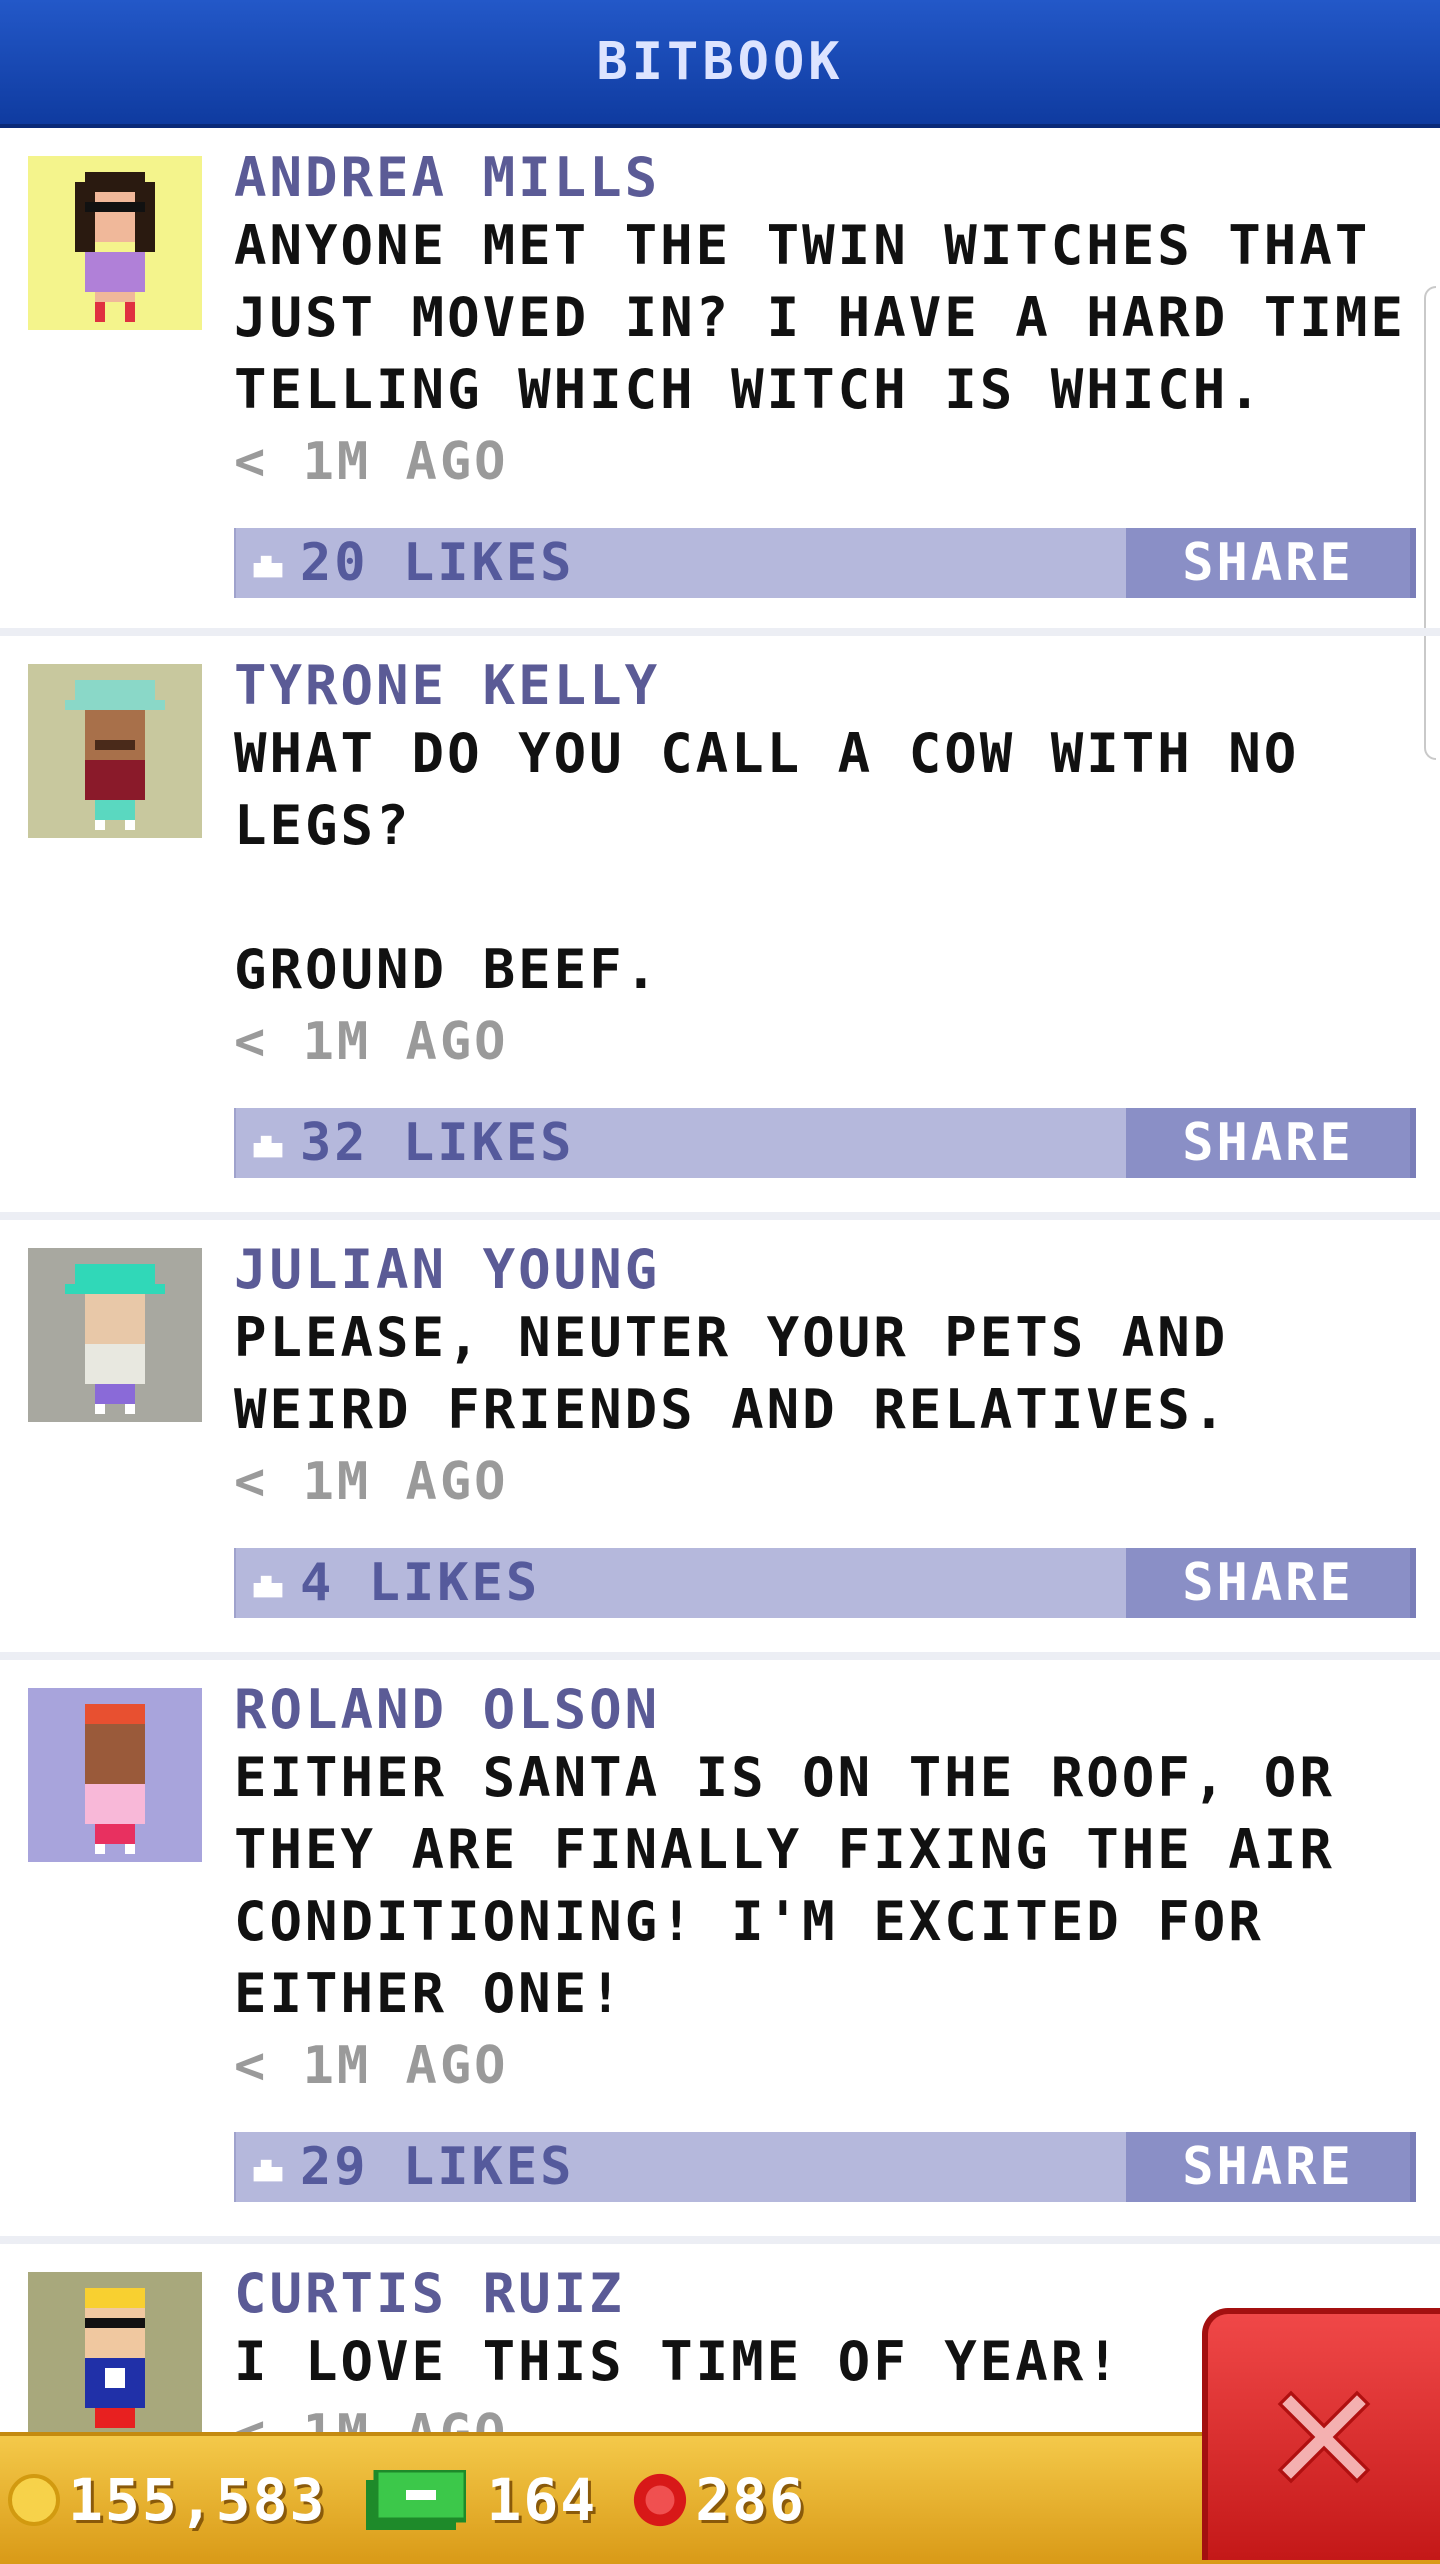 The height and width of the screenshot is (2564, 1440). What do you see at coordinates (416, 2500) in the screenshot?
I see `cash-icon` at bounding box center [416, 2500].